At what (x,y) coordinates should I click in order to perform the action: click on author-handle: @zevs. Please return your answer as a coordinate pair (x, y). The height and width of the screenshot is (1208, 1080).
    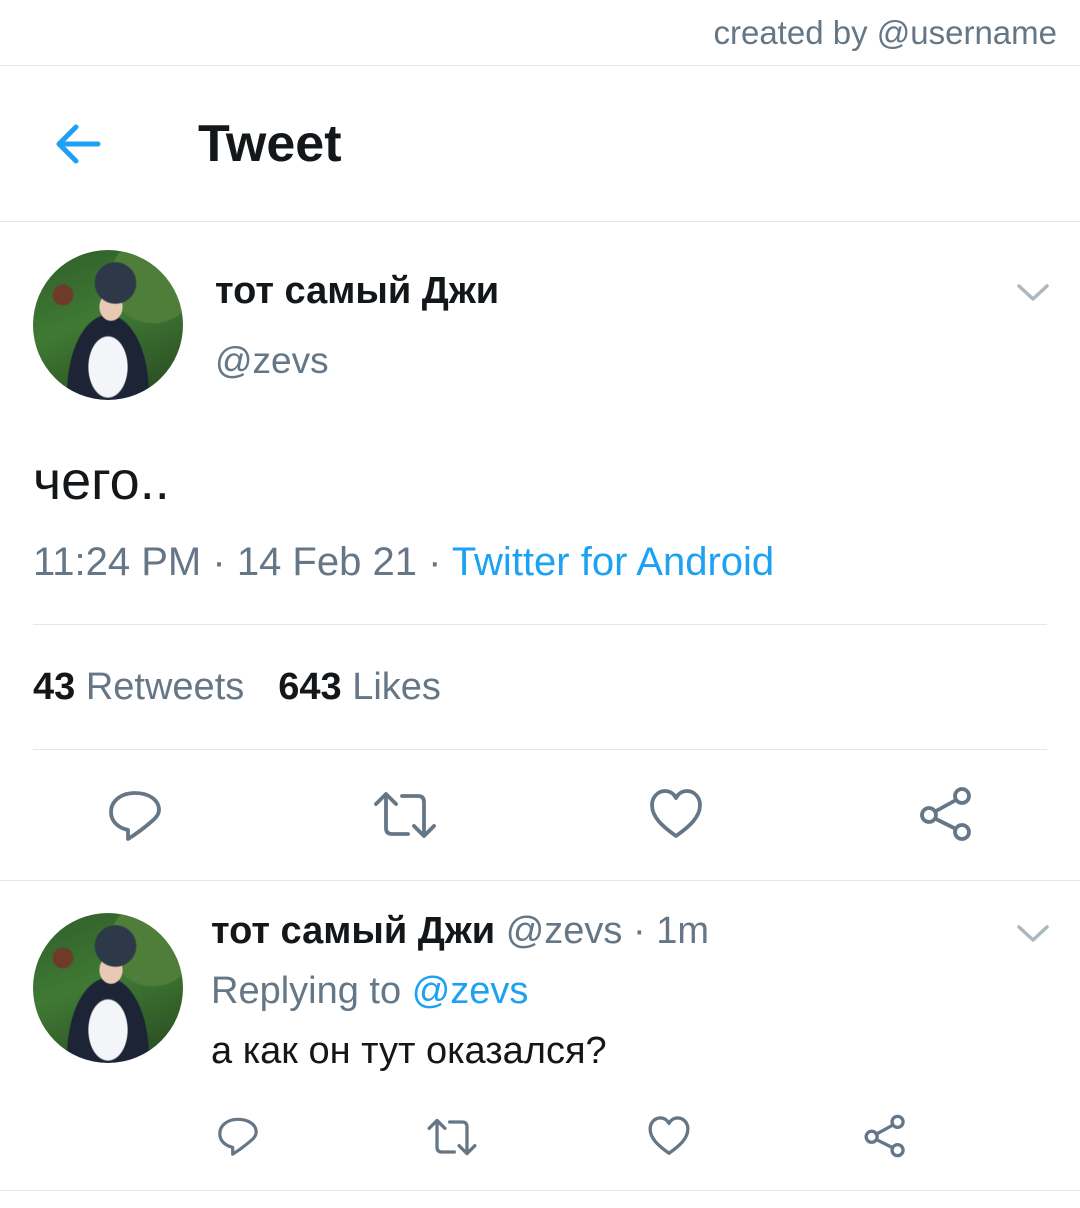
    Looking at the image, I should click on (272, 361).